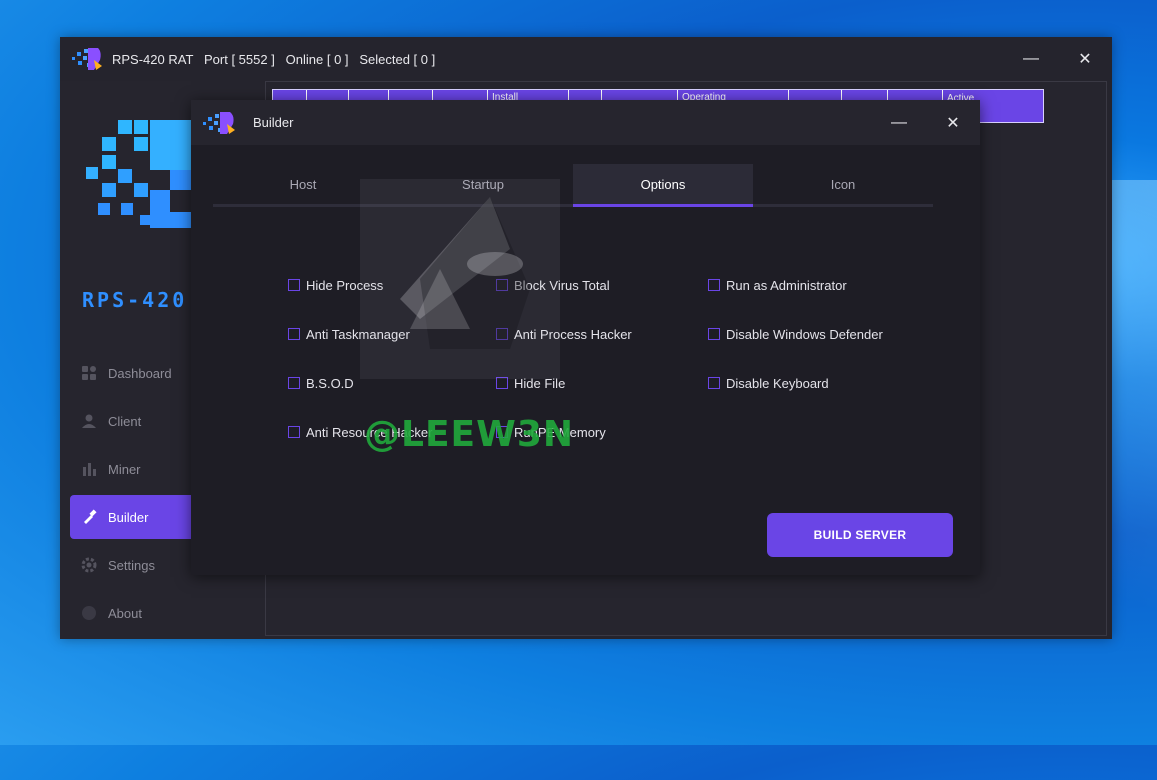  I want to click on option-hide-process: Hide Process, so click(335, 285).